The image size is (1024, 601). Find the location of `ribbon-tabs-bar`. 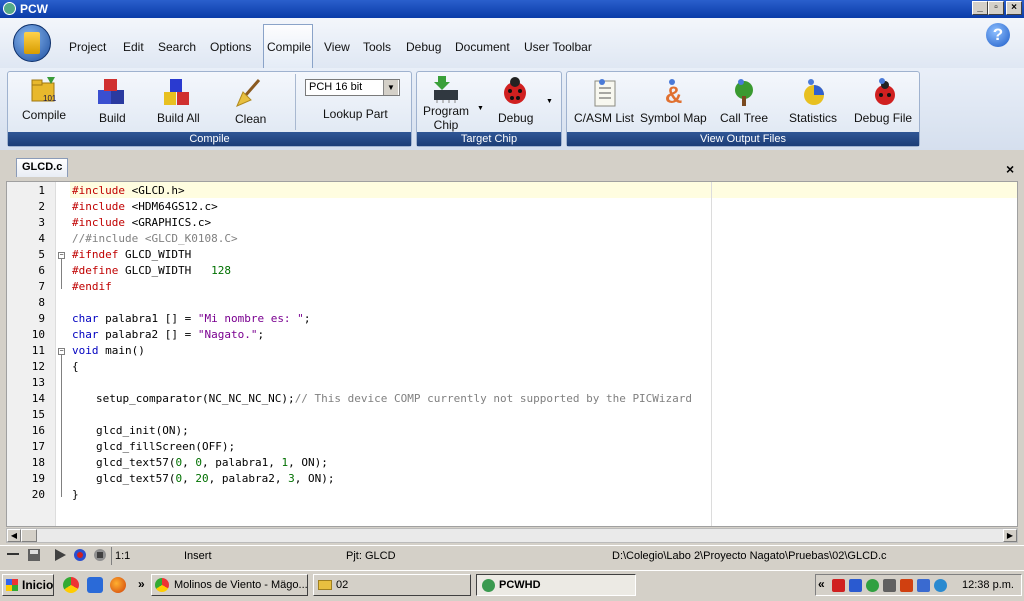

ribbon-tabs-bar is located at coordinates (512, 43).